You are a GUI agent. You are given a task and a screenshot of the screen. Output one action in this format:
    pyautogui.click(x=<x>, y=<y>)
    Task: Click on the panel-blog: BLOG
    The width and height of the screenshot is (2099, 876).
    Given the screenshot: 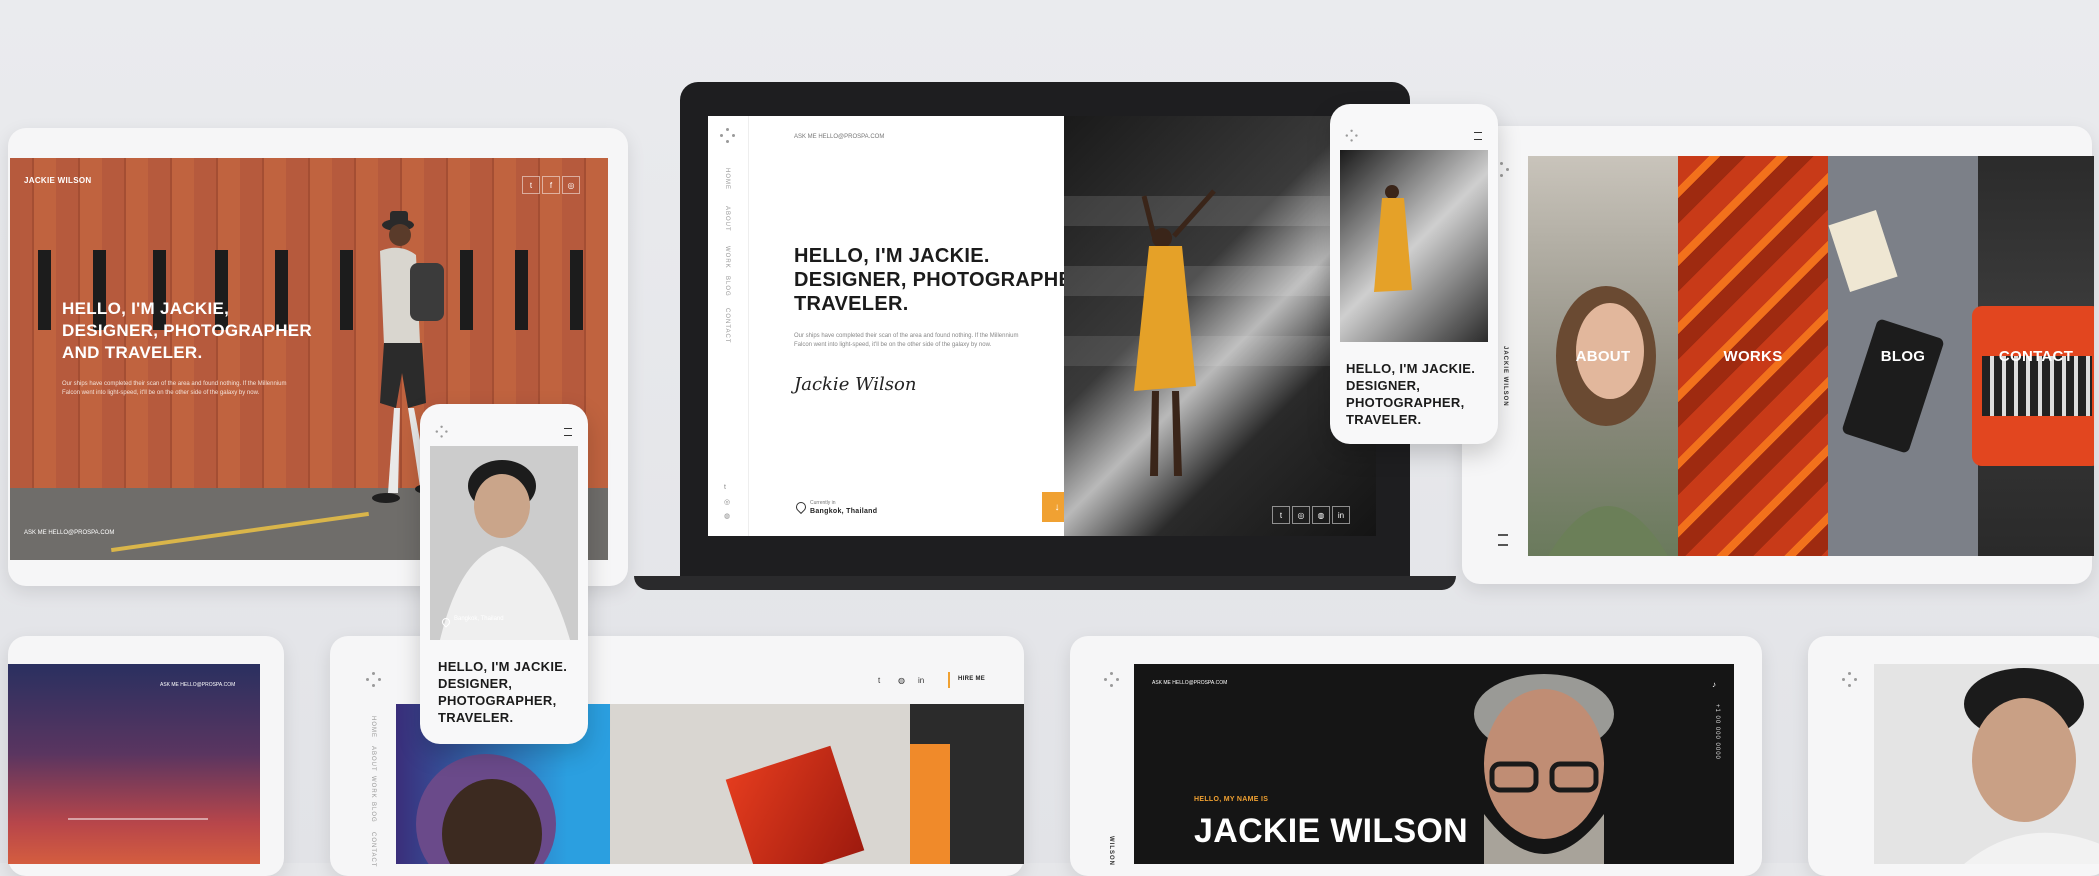 What is the action you would take?
    pyautogui.click(x=1903, y=356)
    